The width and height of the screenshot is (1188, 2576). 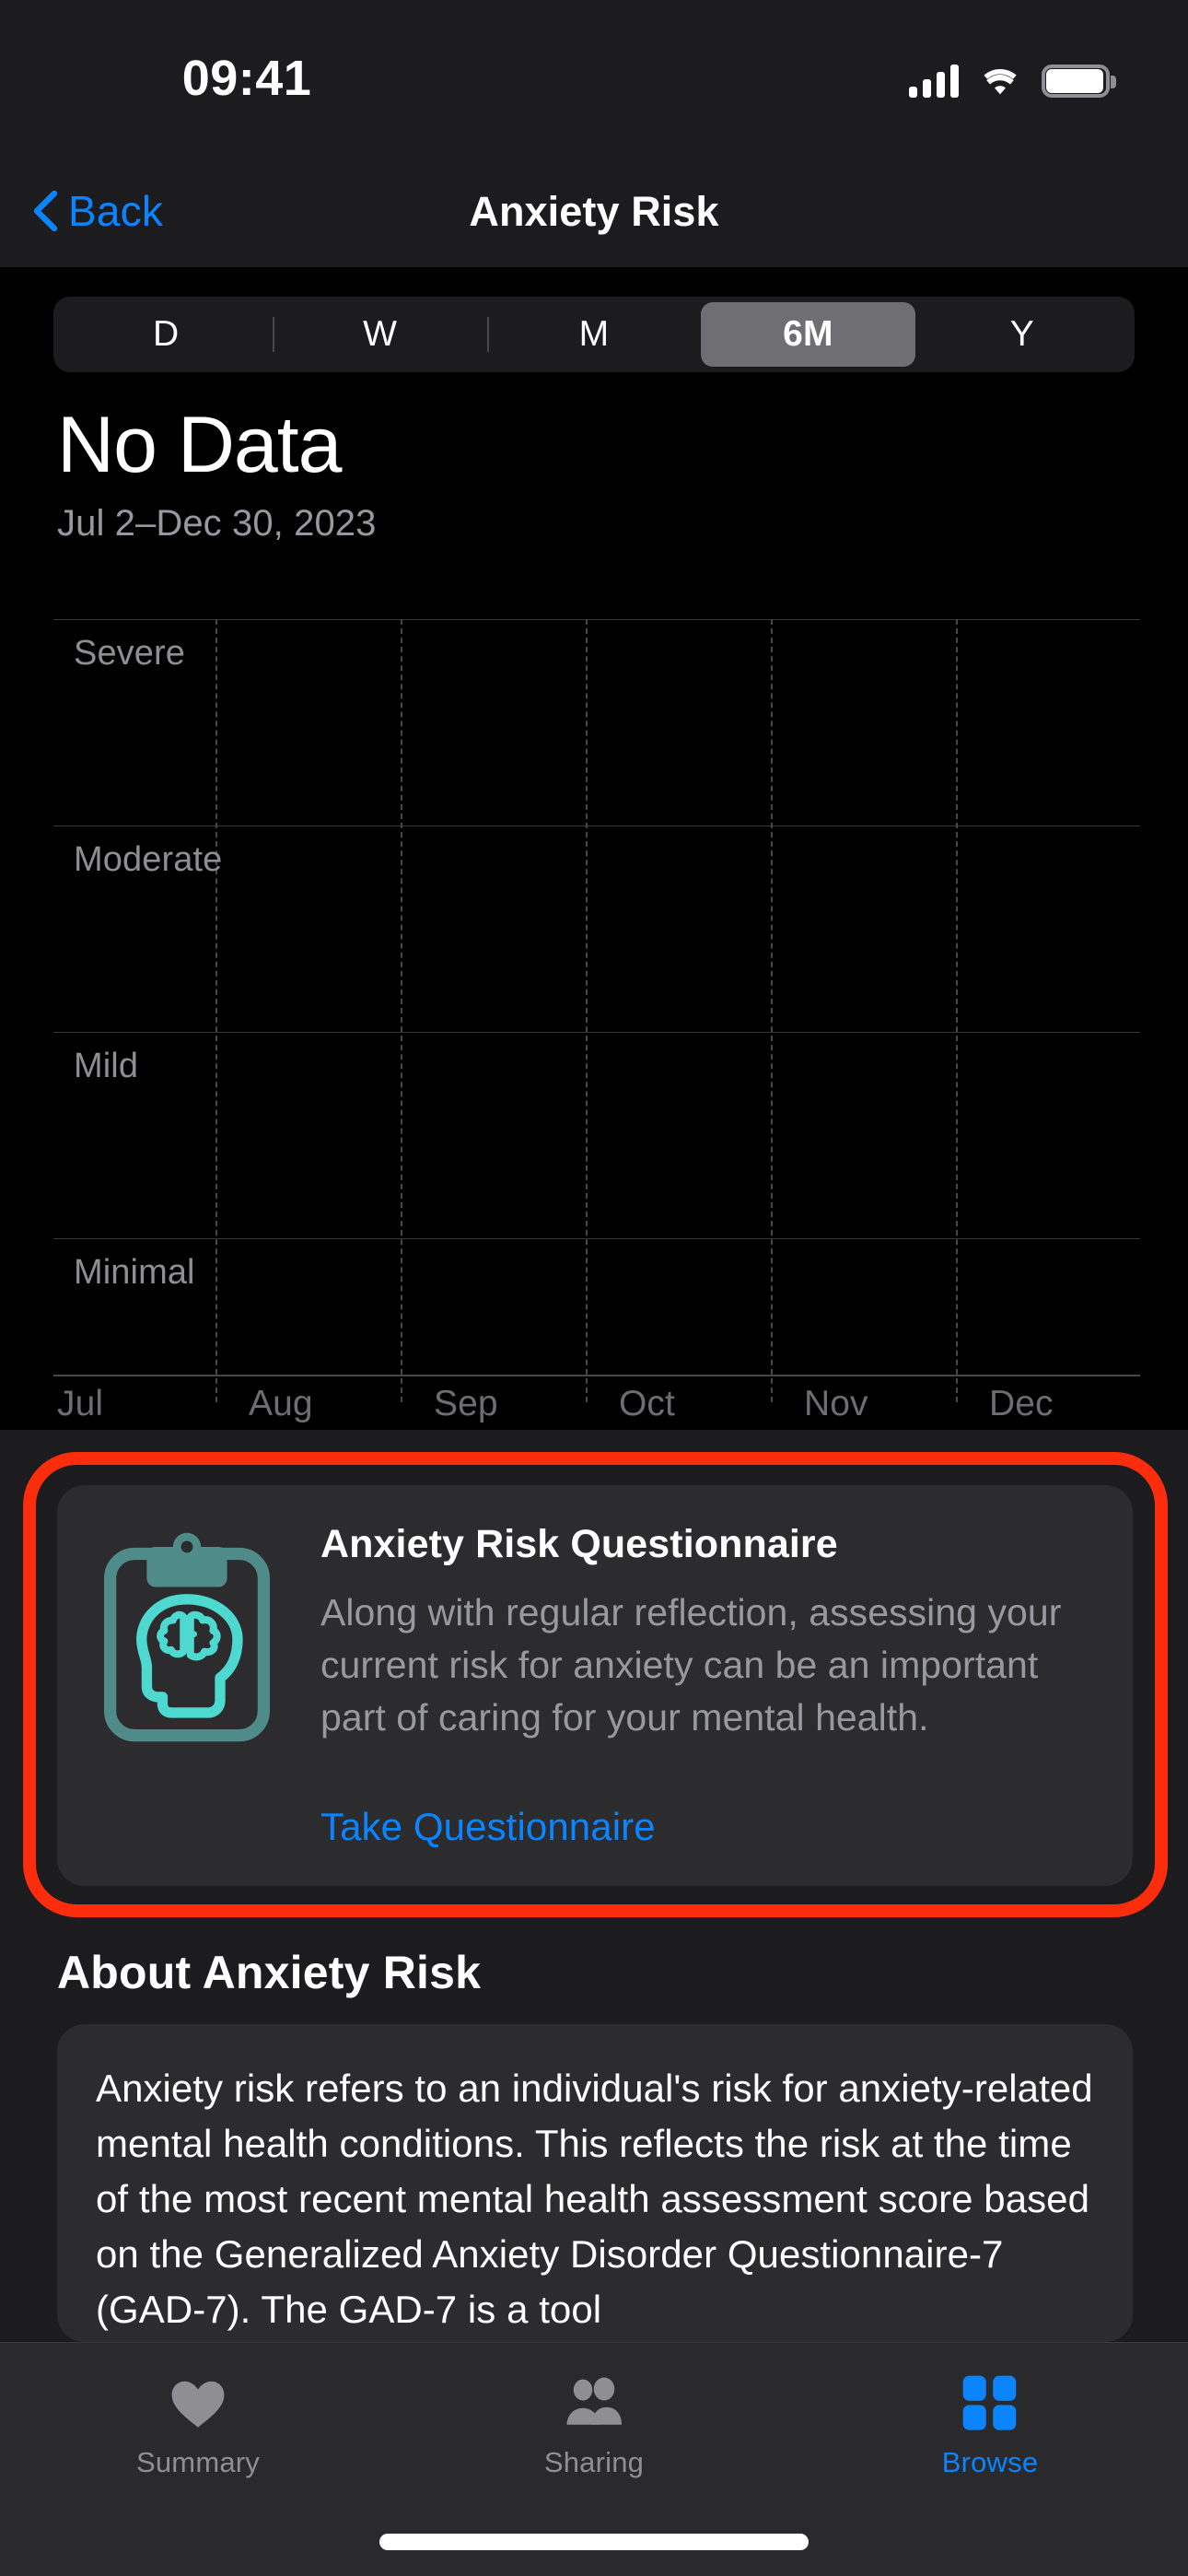 I want to click on y-axis-label-severe: Severe, so click(x=130, y=653).